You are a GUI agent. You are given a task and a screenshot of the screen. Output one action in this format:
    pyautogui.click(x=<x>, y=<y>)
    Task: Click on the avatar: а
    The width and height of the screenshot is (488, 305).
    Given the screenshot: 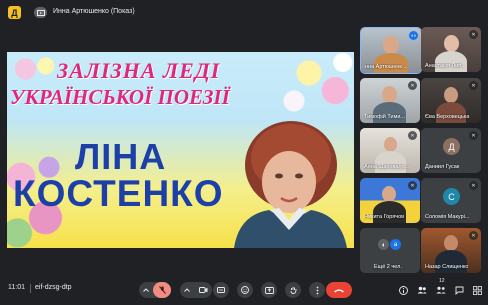 What is the action you would take?
    pyautogui.click(x=395, y=244)
    